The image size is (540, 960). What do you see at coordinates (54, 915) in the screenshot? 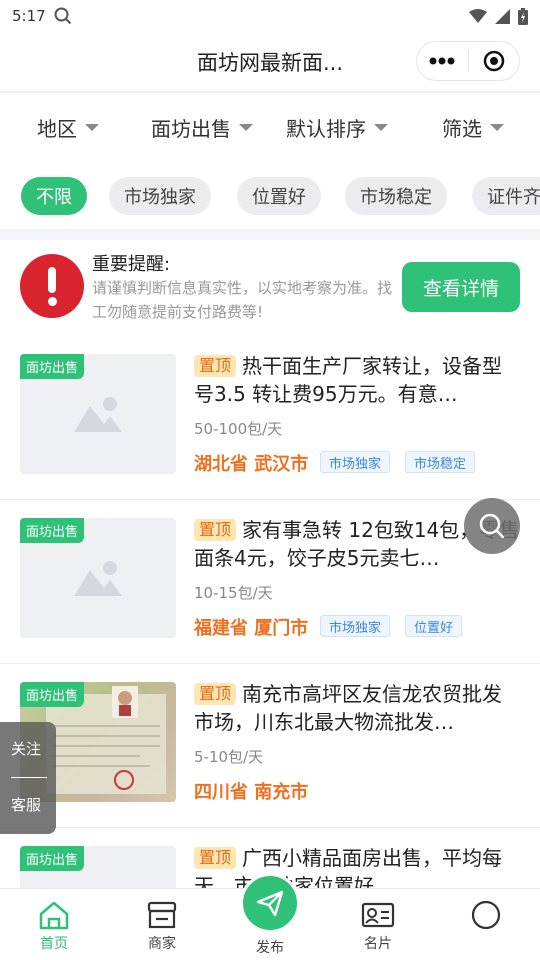
I see `home-icon` at bounding box center [54, 915].